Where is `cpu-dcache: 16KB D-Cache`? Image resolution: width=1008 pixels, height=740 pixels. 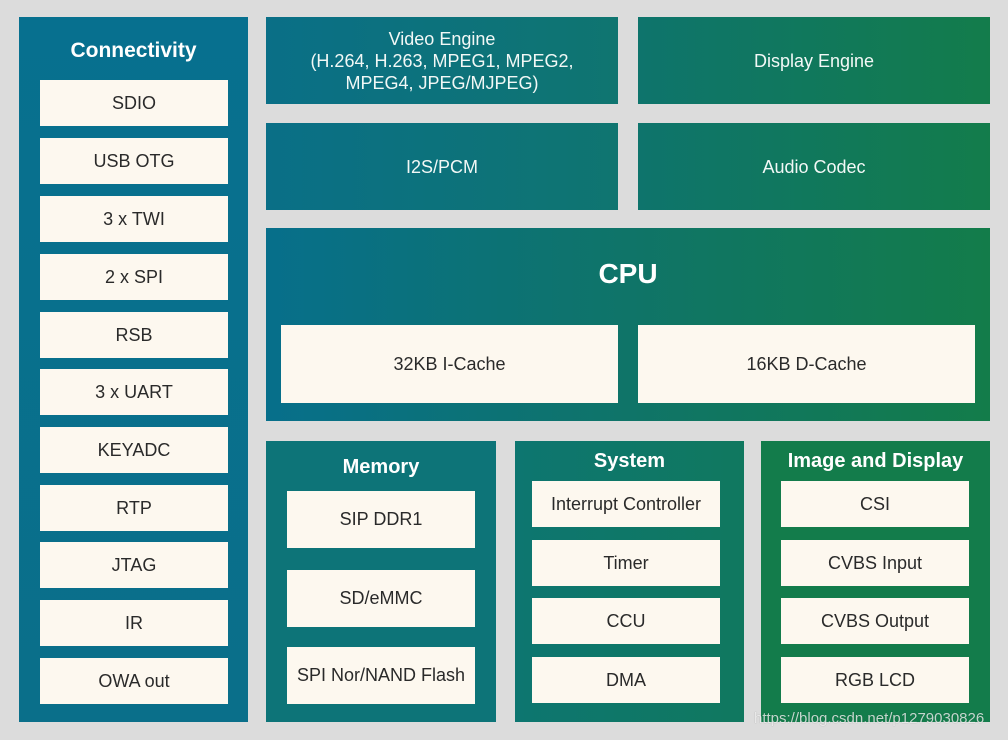
cpu-dcache: 16KB D-Cache is located at coordinates (806, 364).